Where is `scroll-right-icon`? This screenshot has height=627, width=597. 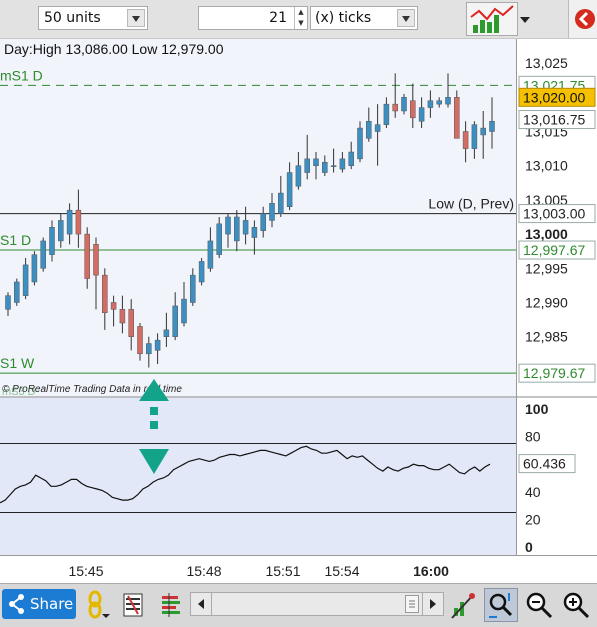 scroll-right-icon is located at coordinates (433, 604).